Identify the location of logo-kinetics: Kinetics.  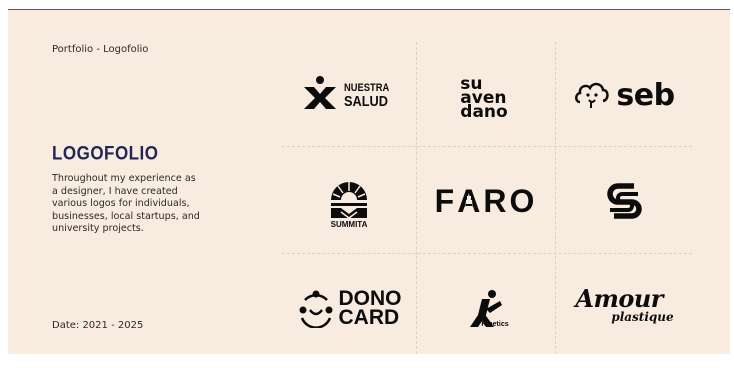
(486, 308).